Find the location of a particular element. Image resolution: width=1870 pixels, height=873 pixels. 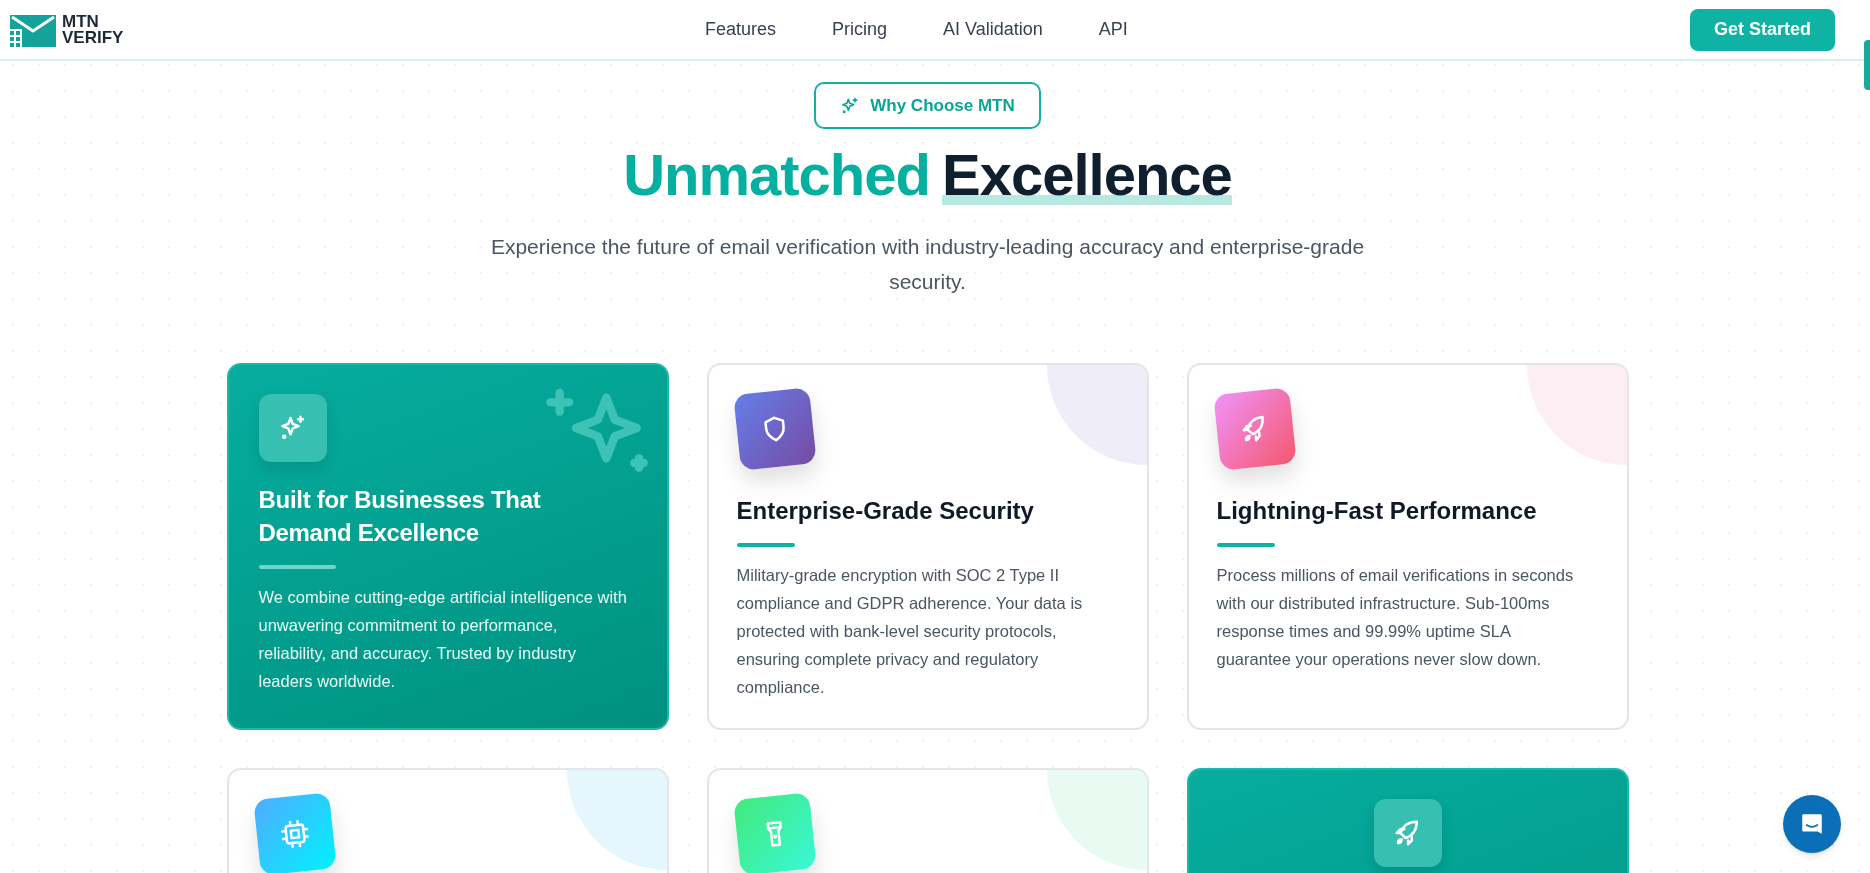

card-title: Lightning-Fast Performance is located at coordinates (1377, 511).